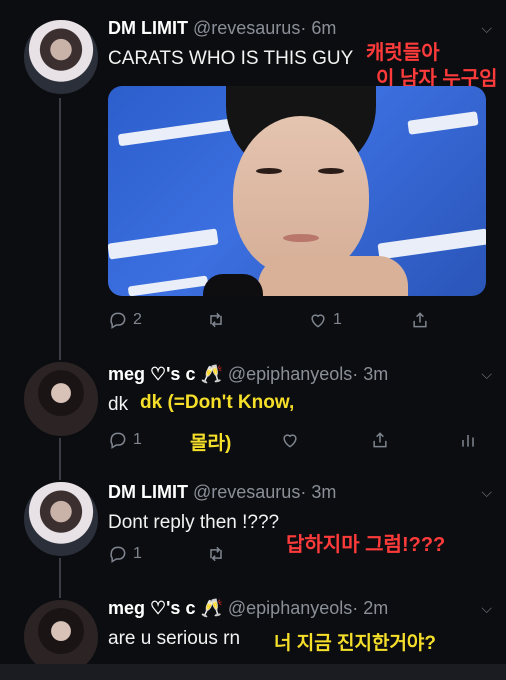 This screenshot has height=680, width=506. Describe the element at coordinates (233, 285) in the screenshot. I see `portrait-clothes` at that location.